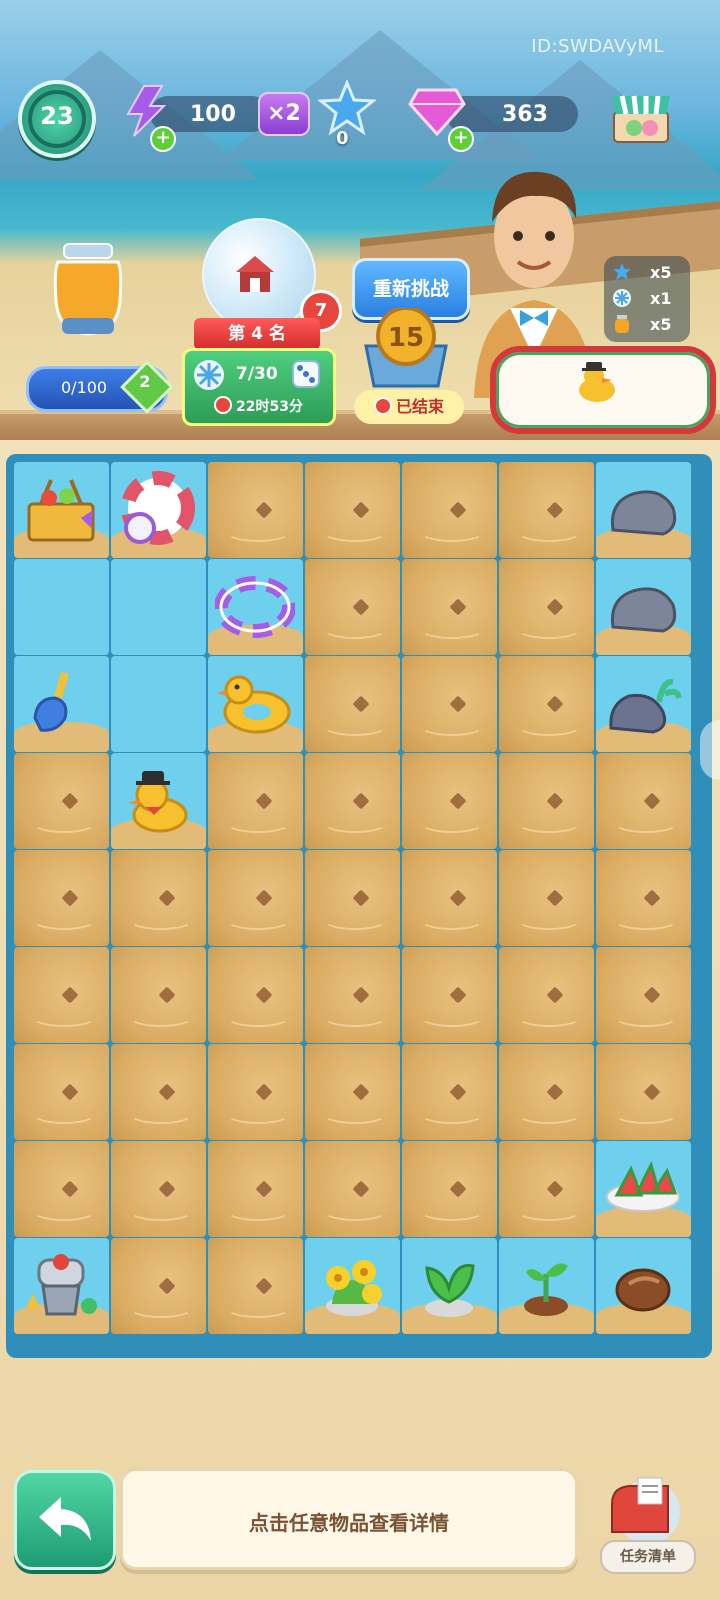 The width and height of the screenshot is (720, 1600). I want to click on swim-ring-striped-tile, so click(158, 510).